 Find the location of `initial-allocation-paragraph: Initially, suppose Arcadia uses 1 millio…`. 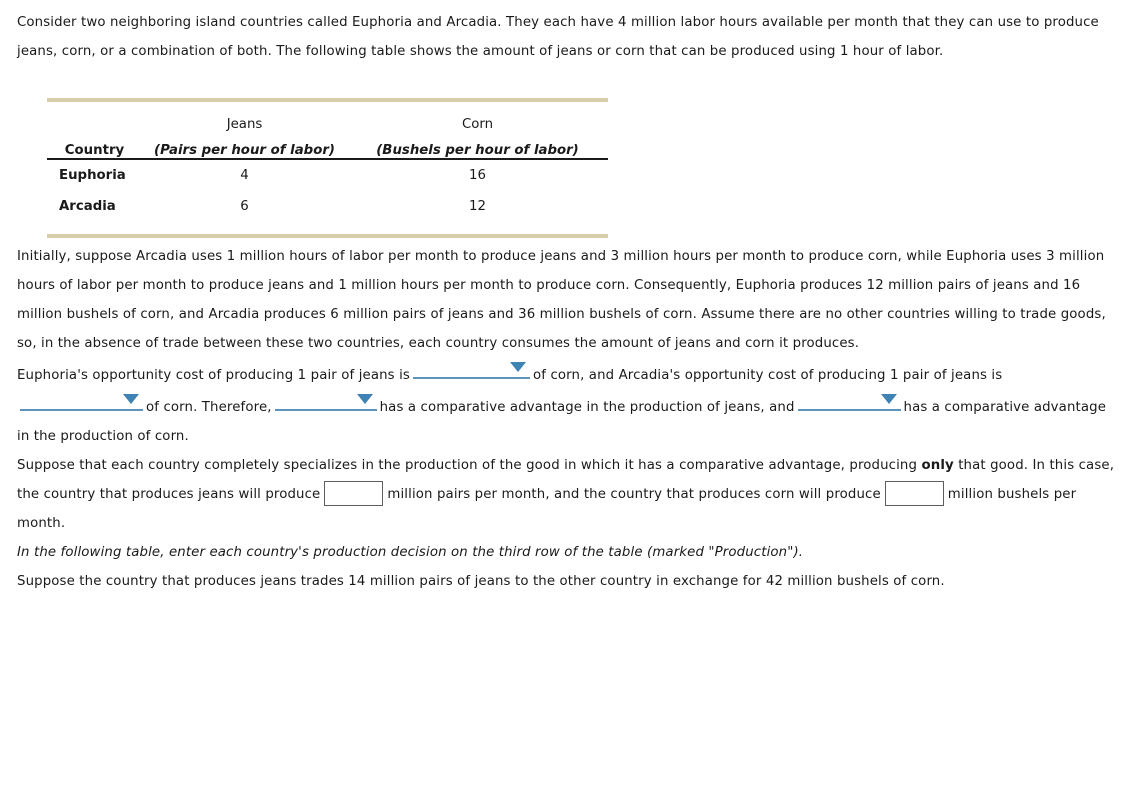

initial-allocation-paragraph: Initially, suppose Arcadia uses 1 millio… is located at coordinates (561, 300).